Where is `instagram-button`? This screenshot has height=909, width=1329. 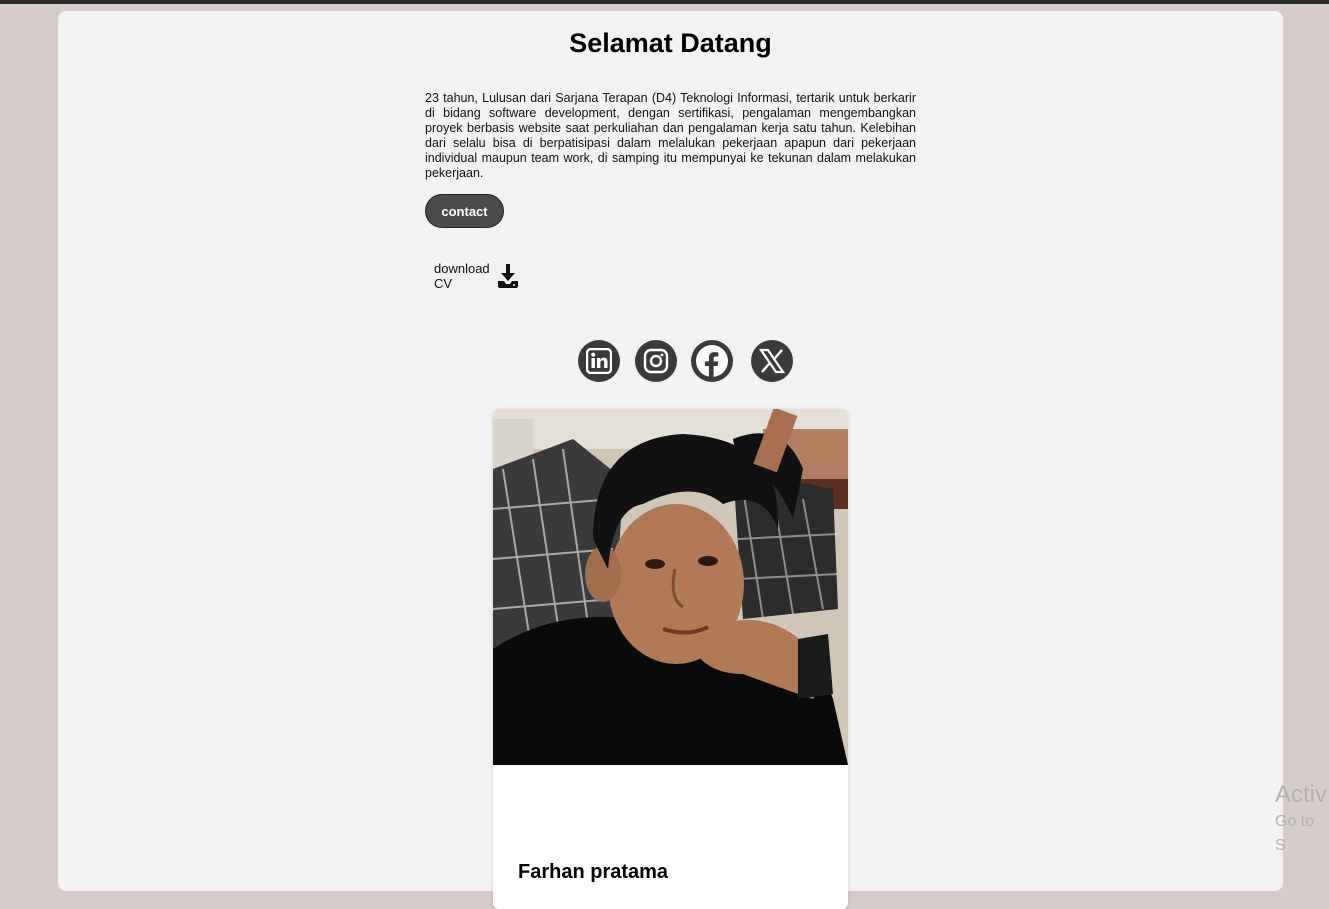 instagram-button is located at coordinates (656, 361).